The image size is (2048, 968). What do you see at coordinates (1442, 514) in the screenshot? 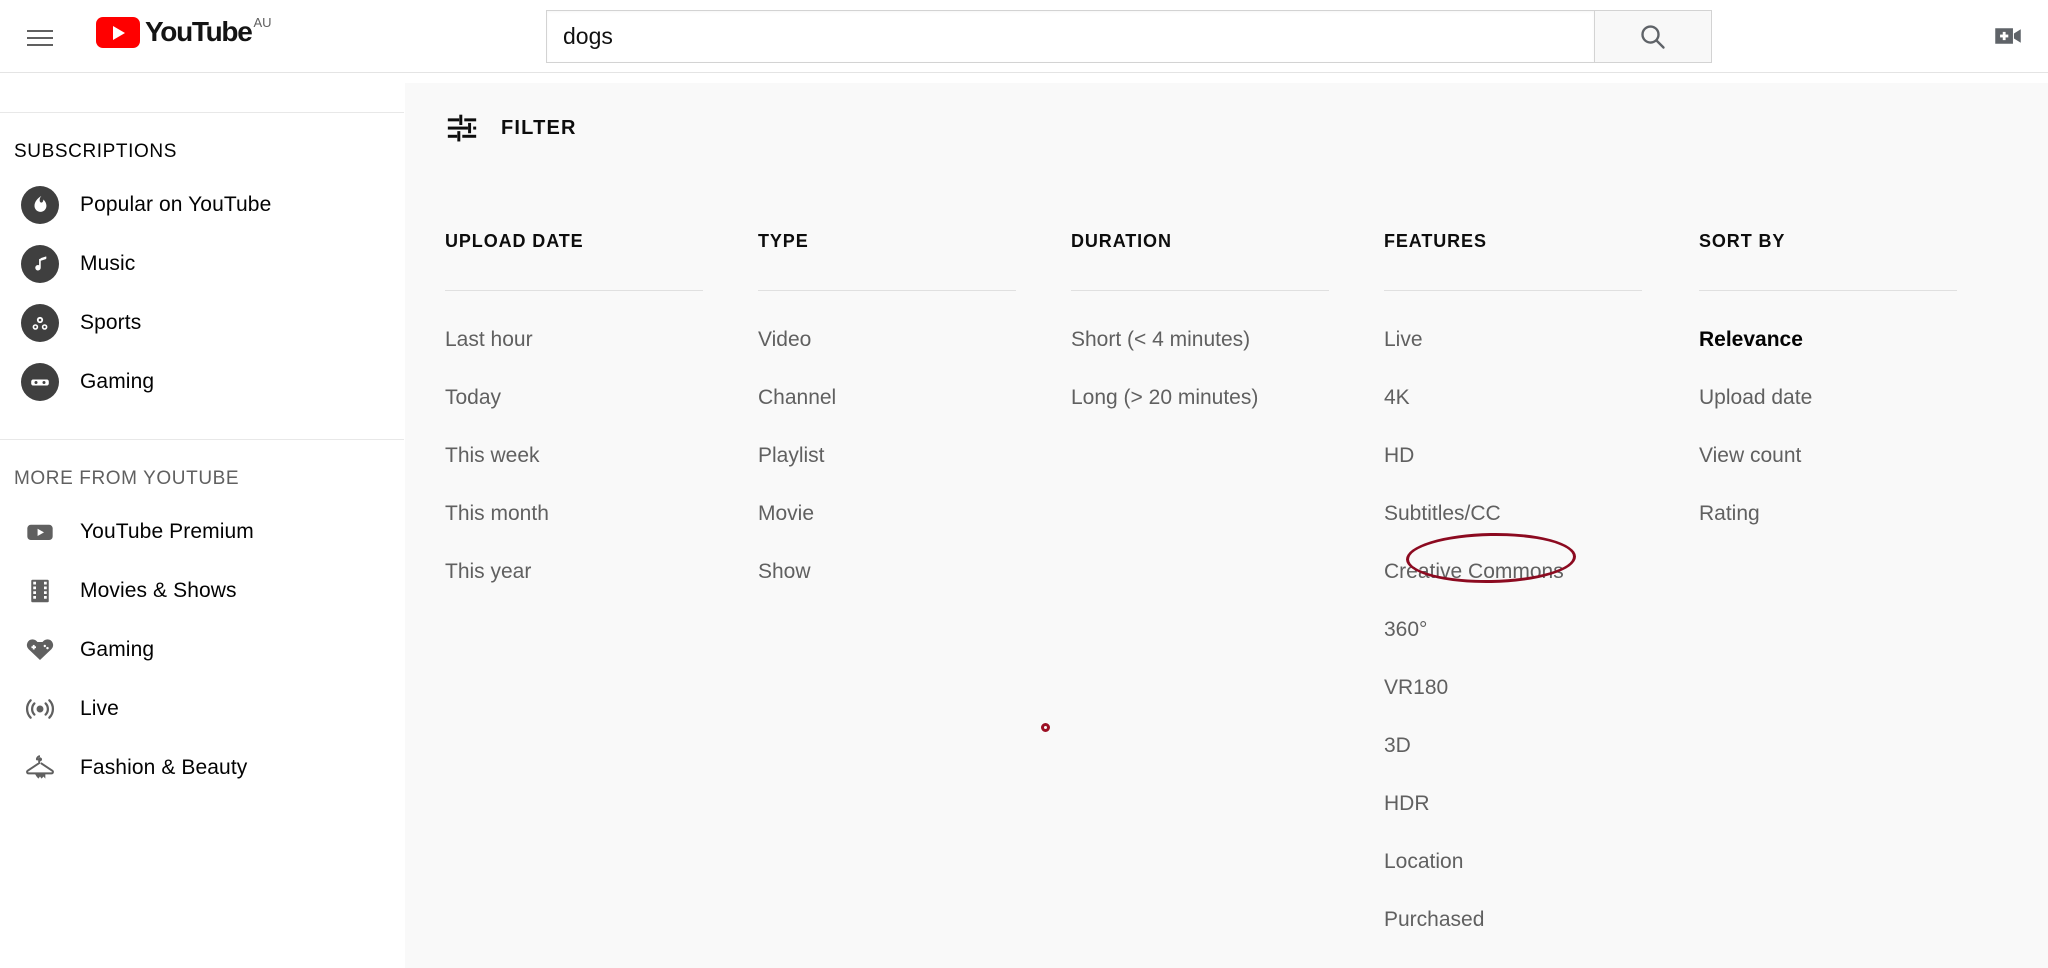
I see `filter-option-subtitles-cc: Subtitles/CC` at bounding box center [1442, 514].